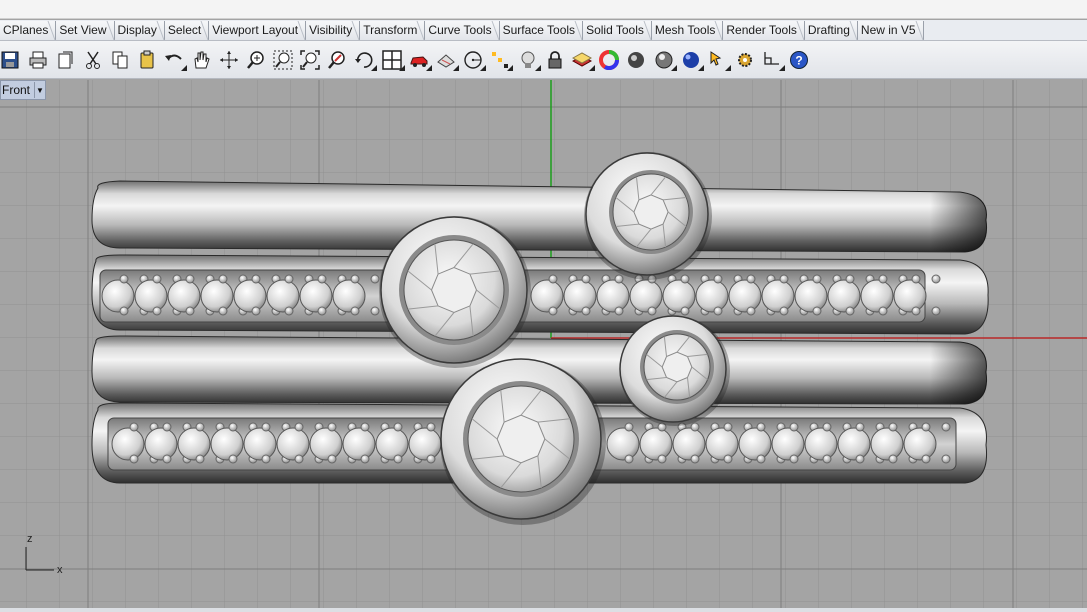 The height and width of the screenshot is (612, 1087). I want to click on tab-transform: Transform, so click(393, 30).